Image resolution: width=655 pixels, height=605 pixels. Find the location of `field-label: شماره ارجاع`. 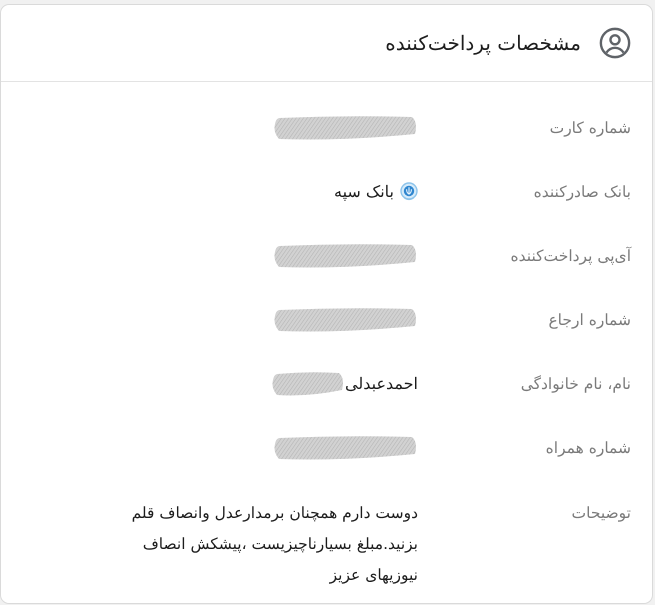

field-label: شماره ارجاع is located at coordinates (589, 320).